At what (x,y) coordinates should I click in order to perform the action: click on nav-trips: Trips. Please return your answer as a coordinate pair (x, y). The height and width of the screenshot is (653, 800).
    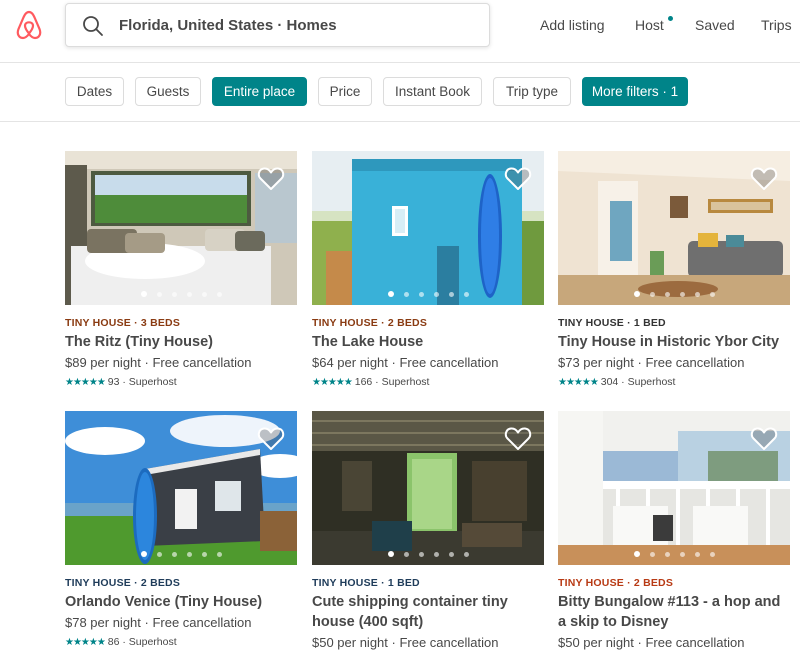
    Looking at the image, I should click on (776, 25).